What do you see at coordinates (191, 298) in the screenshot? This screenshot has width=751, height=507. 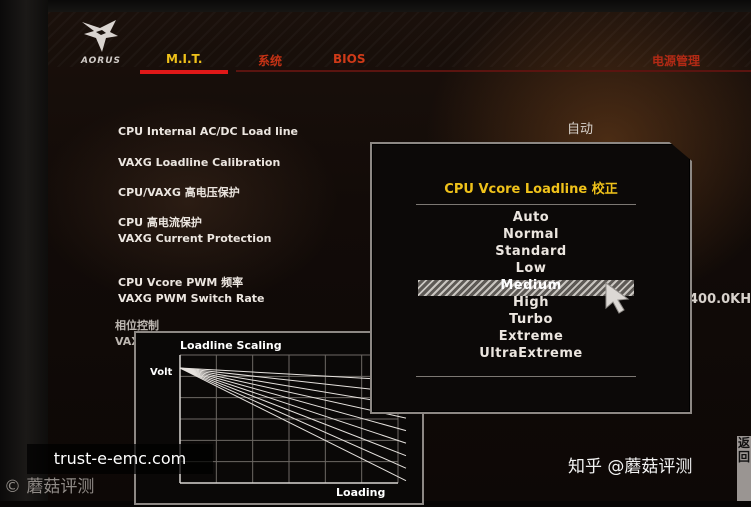 I see `setting-label-secondary: VAXG PWM Switch Rate` at bounding box center [191, 298].